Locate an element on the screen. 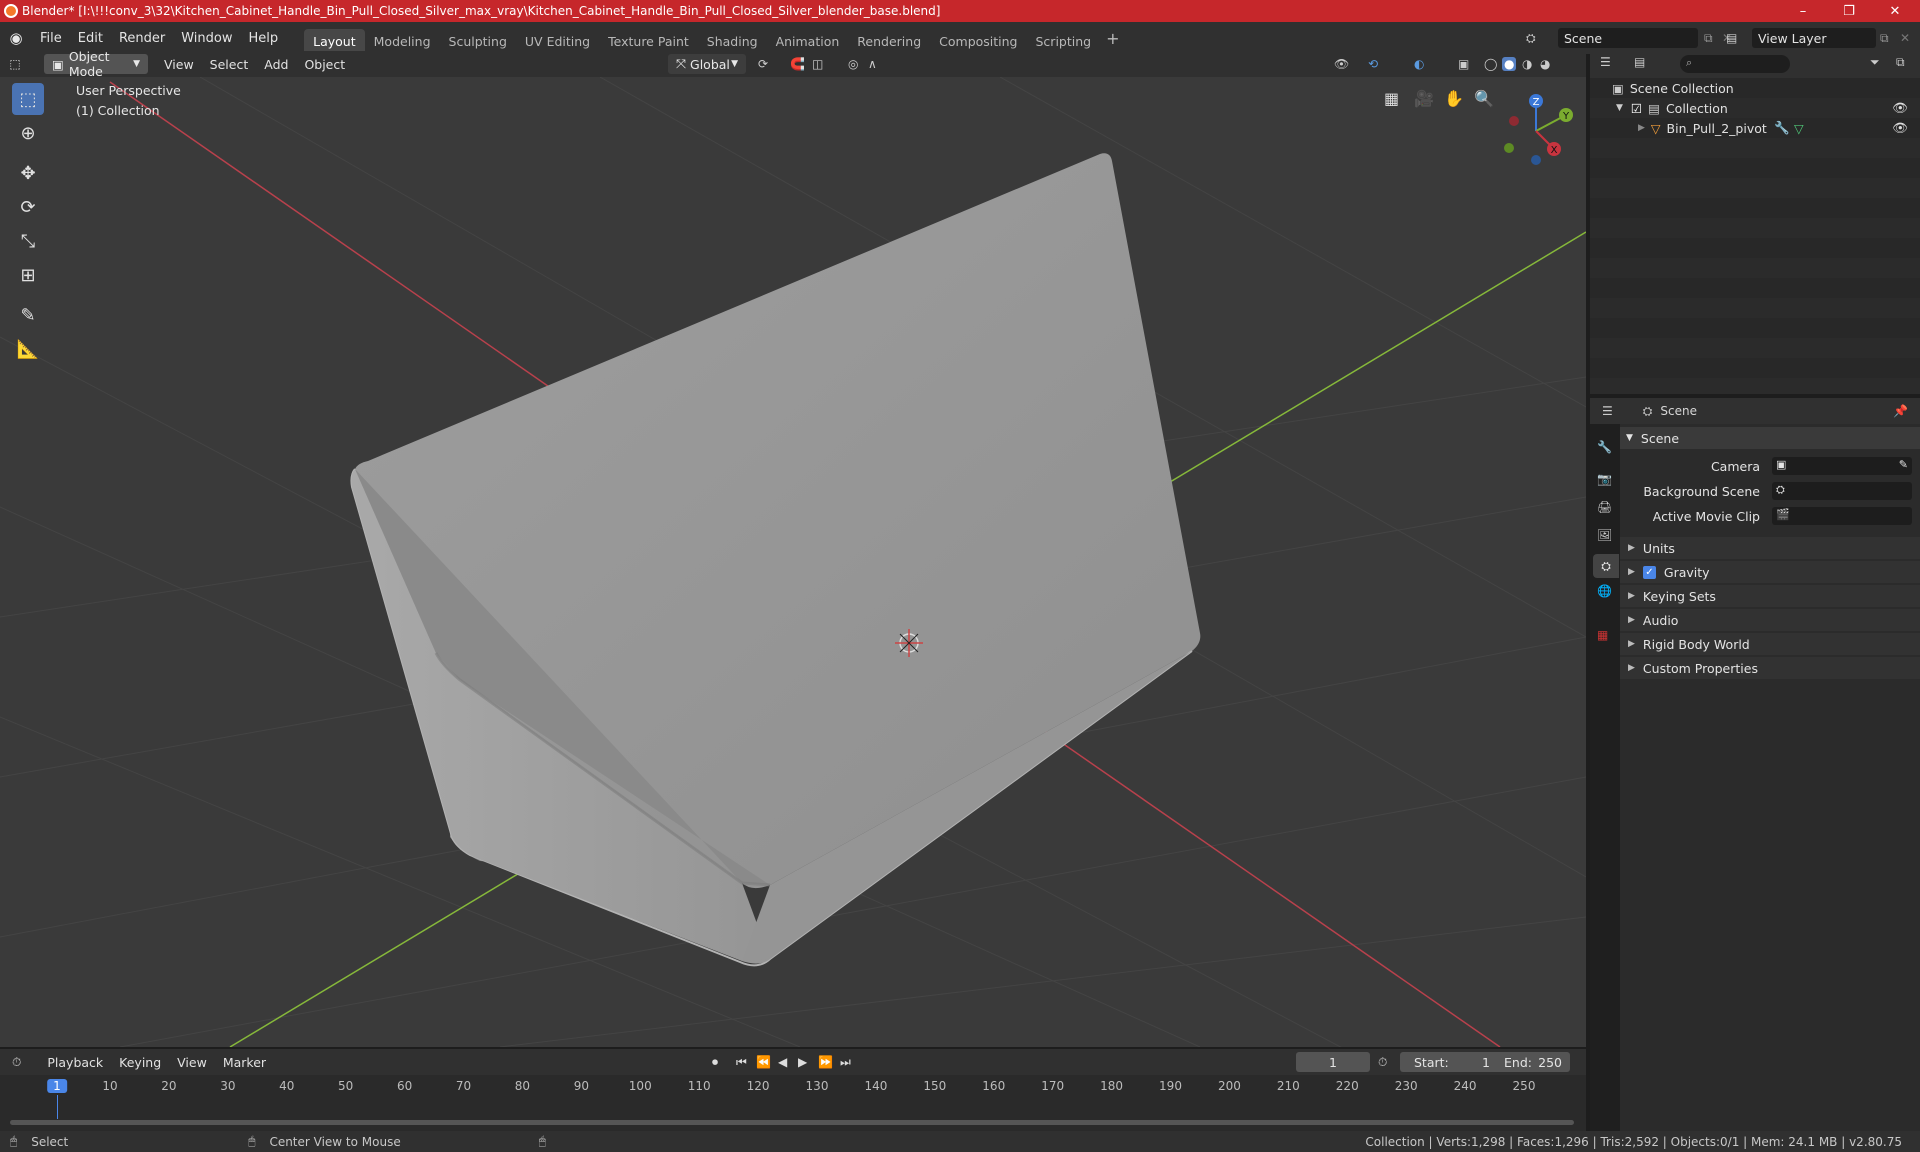  jump-start-icon: ⏮ is located at coordinates (741, 1062).